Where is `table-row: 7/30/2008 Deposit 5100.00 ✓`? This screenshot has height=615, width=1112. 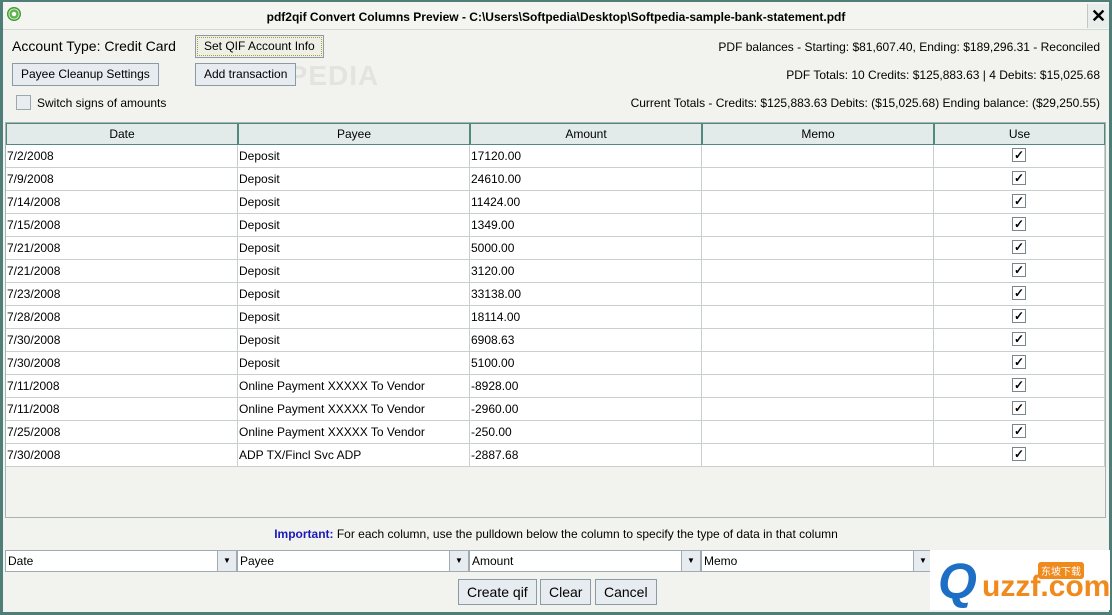
table-row: 7/30/2008 Deposit 5100.00 ✓ is located at coordinates (555, 363).